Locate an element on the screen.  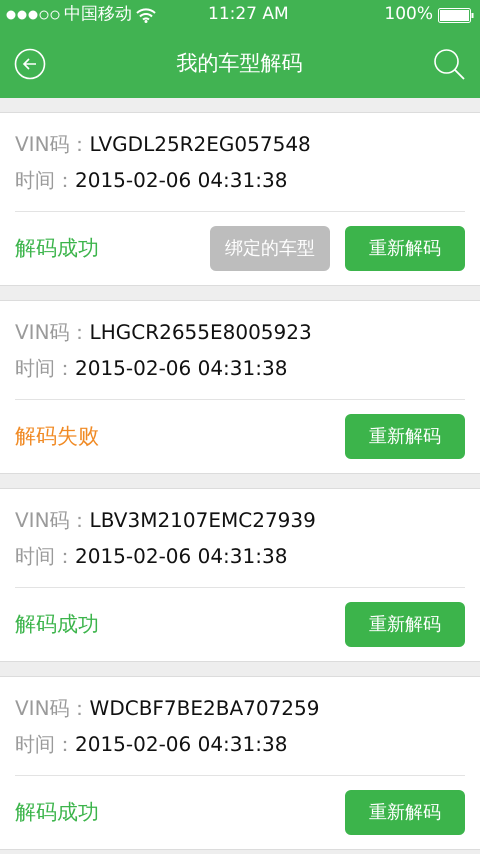
vin-value: LHGCR2655E8005923 is located at coordinates (201, 332).